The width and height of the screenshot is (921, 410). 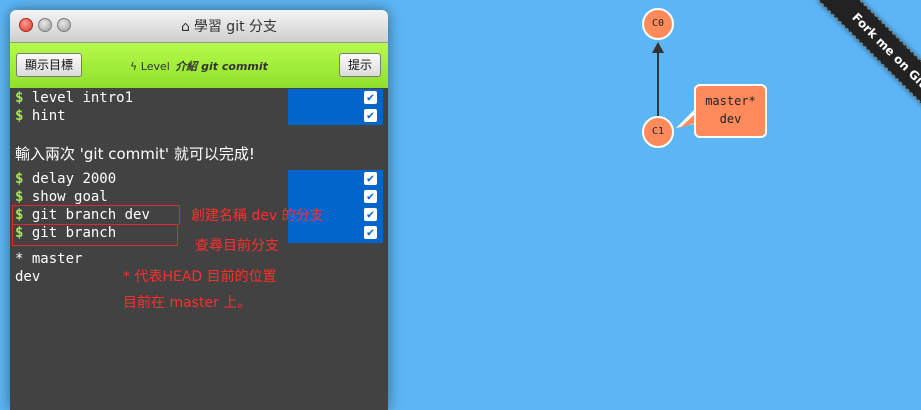 I want to click on commit-node-c0: C0, so click(x=658, y=24).